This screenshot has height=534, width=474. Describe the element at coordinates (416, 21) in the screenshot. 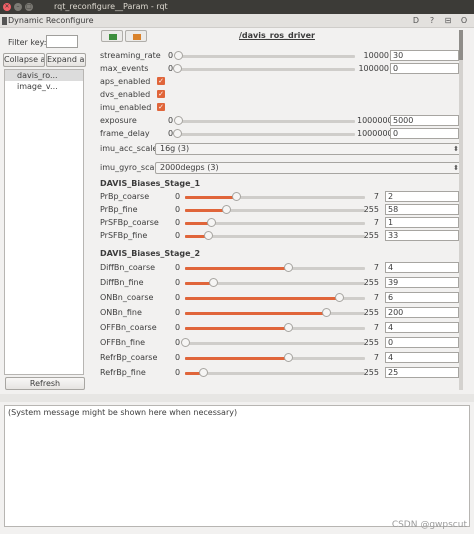

I see `help-button: D` at that location.